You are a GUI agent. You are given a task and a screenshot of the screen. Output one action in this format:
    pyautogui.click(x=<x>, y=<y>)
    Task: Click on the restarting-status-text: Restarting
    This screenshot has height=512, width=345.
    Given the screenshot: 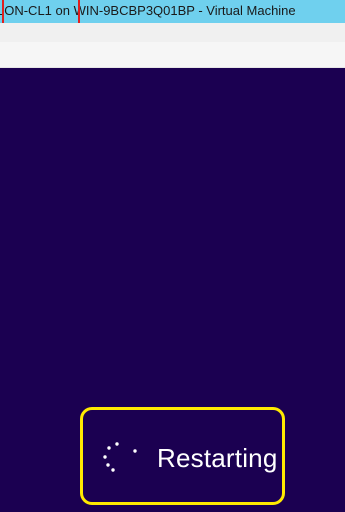 What is the action you would take?
    pyautogui.click(x=217, y=458)
    